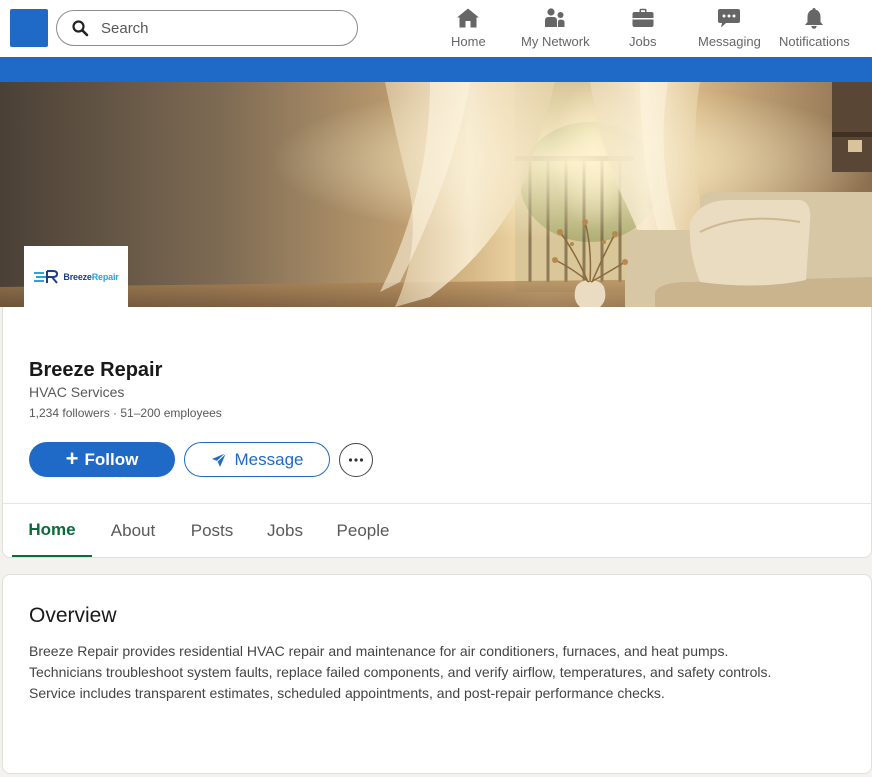 The image size is (872, 777). Describe the element at coordinates (218, 459) in the screenshot. I see `send-icon` at that location.